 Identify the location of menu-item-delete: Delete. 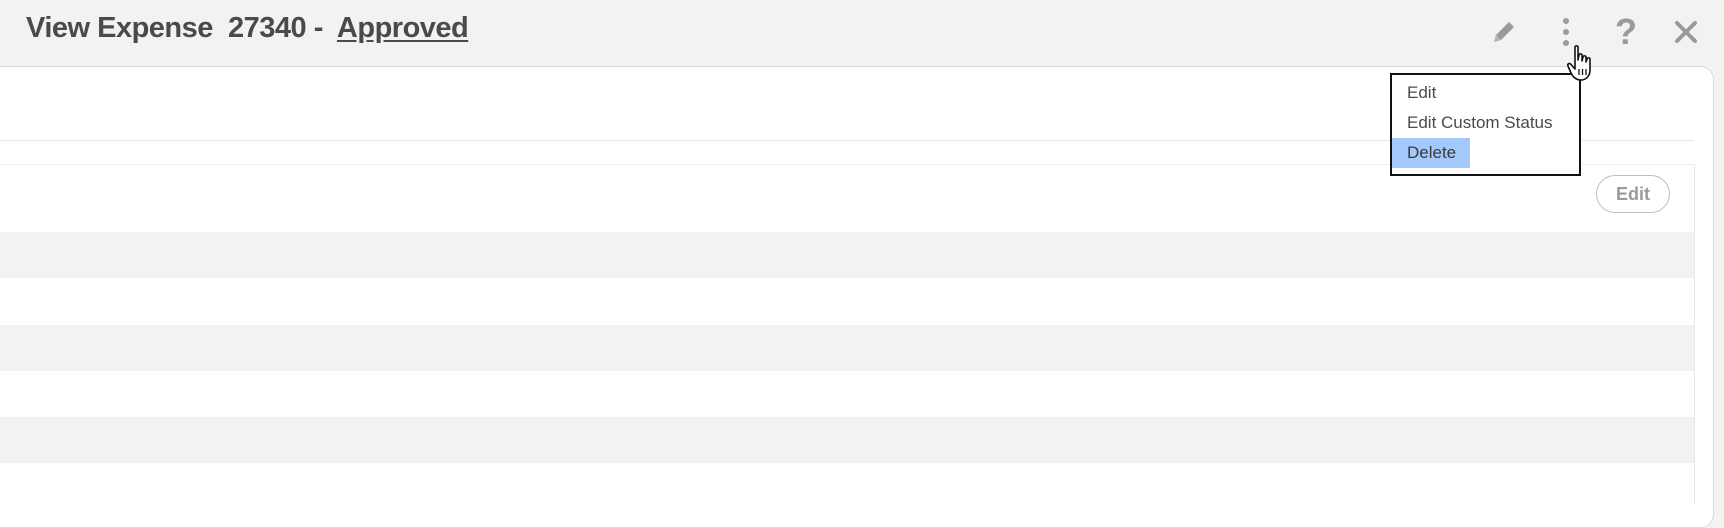
(1431, 153).